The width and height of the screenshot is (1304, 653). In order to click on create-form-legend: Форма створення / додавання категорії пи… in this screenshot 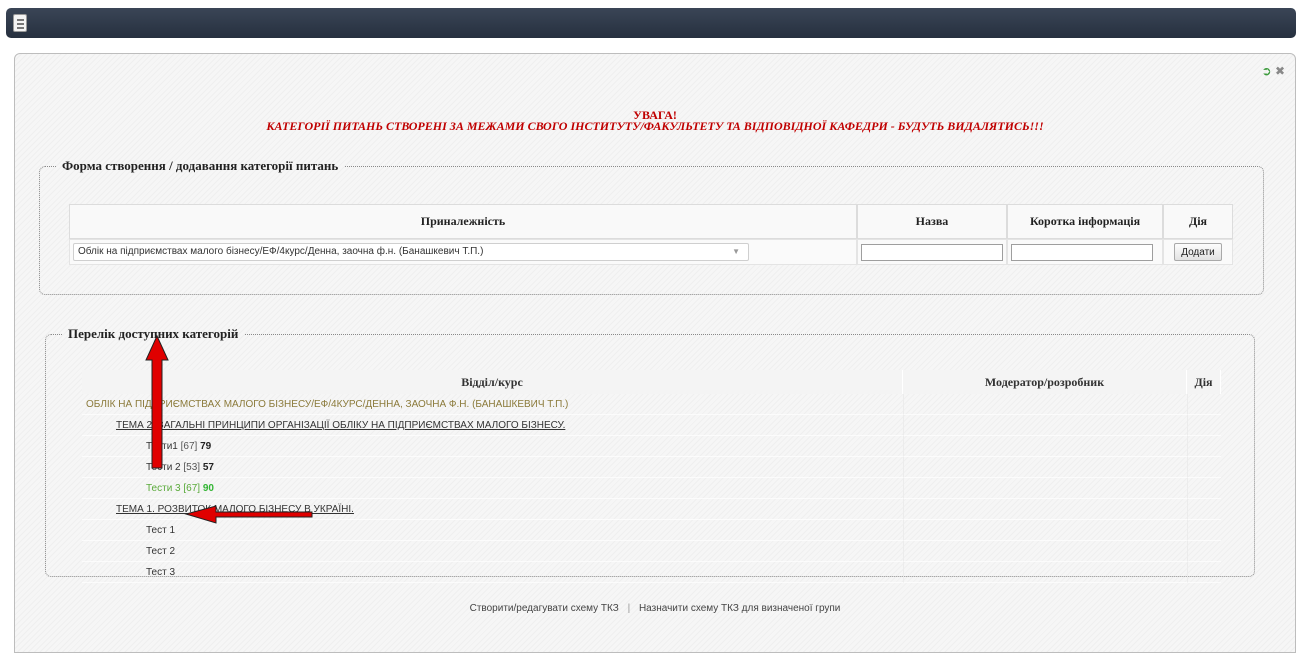, I will do `click(200, 165)`.